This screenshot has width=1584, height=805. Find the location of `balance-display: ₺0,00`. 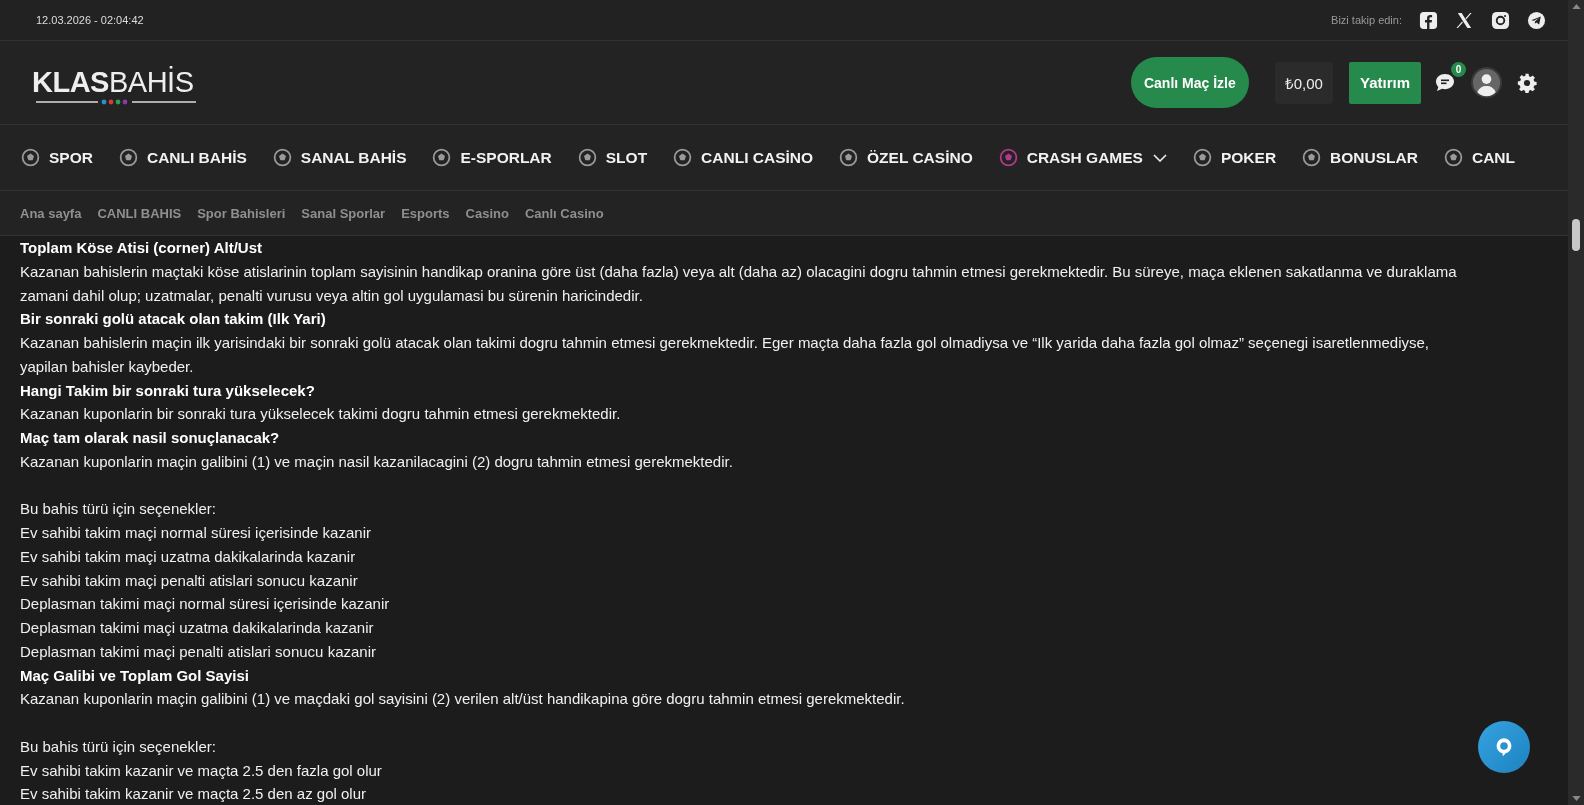

balance-display: ₺0,00 is located at coordinates (1303, 82).